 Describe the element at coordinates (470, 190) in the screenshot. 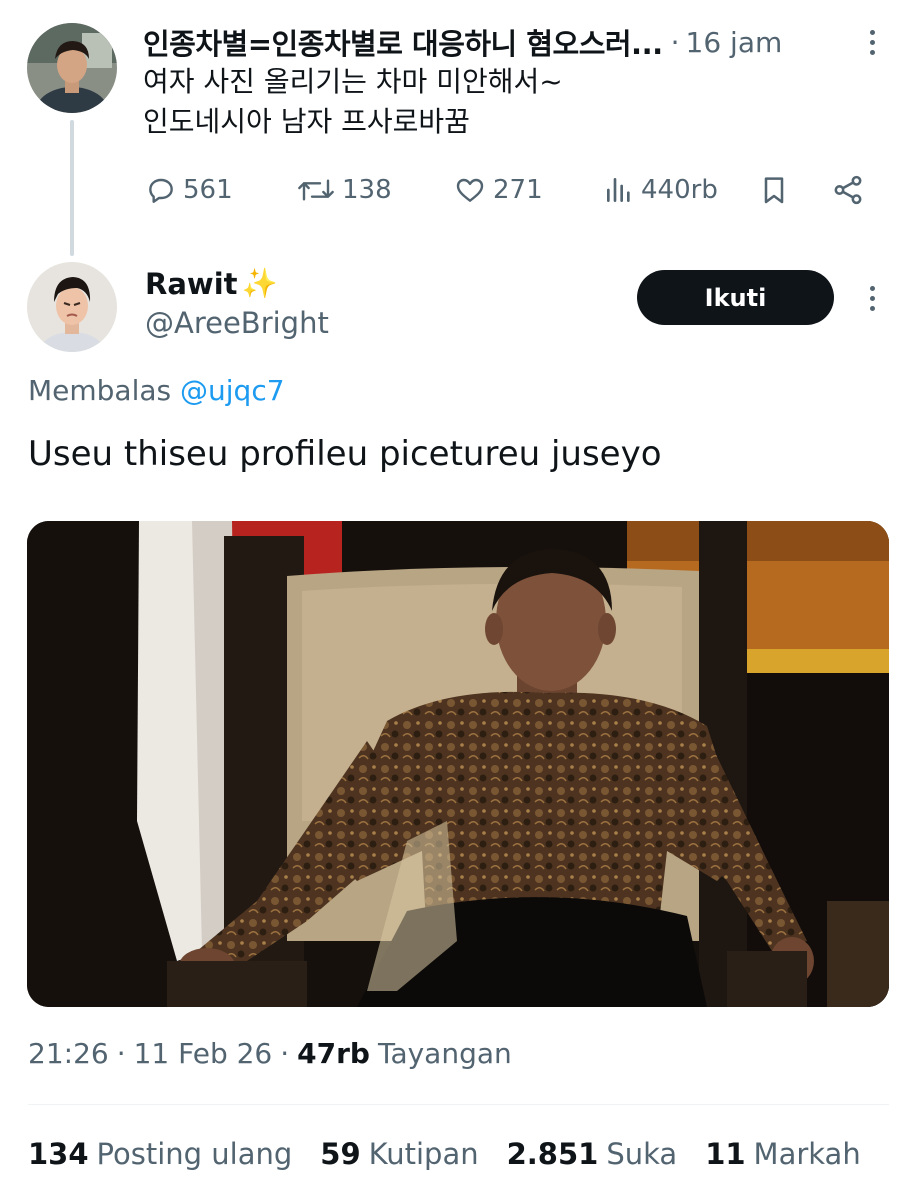

I see `like-icon` at that location.